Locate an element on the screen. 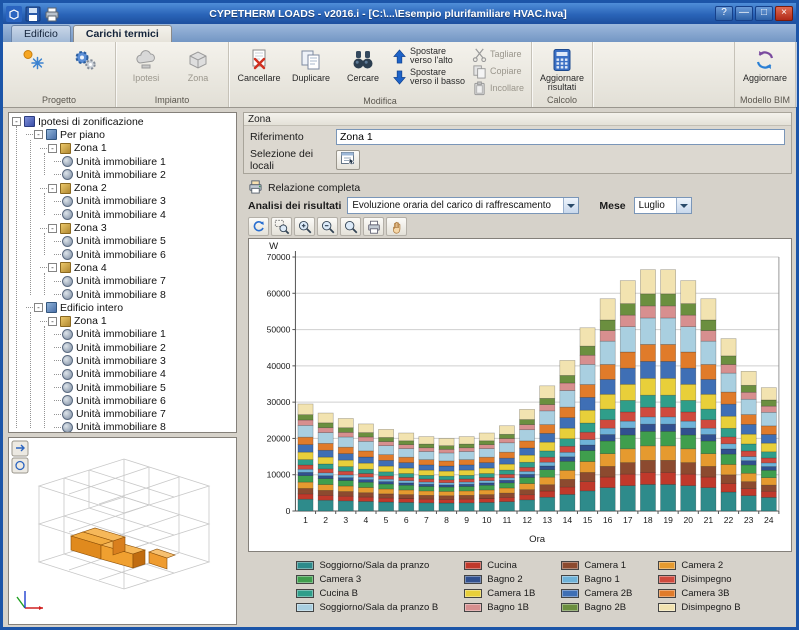  cut-button: Tagliare is located at coordinates (498, 54).